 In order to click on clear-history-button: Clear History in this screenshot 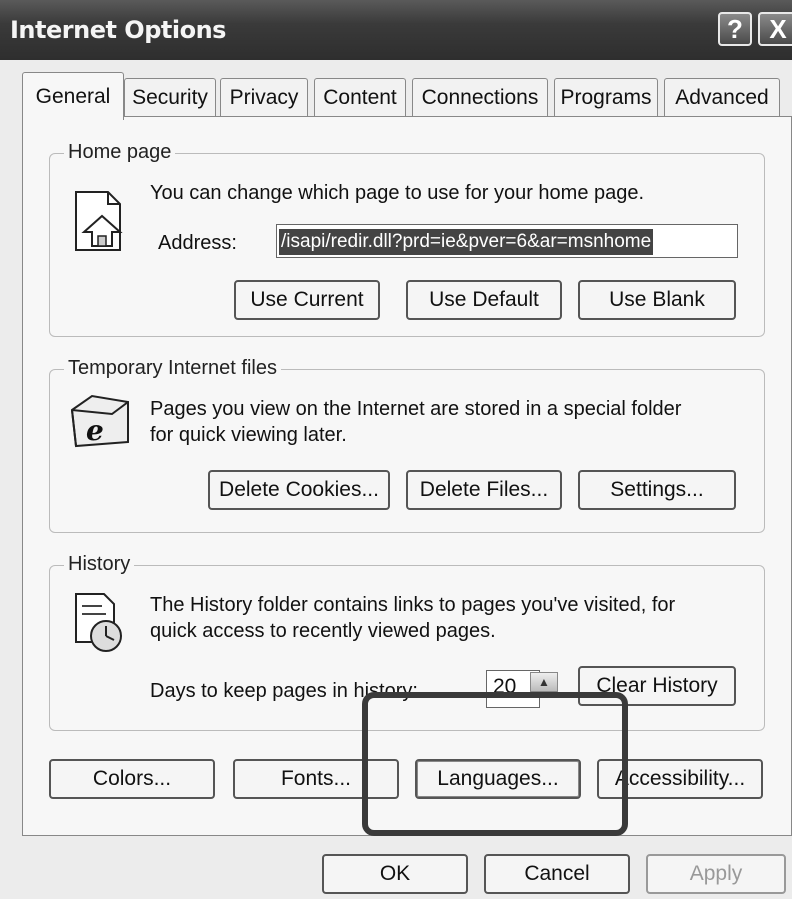, I will do `click(657, 686)`.